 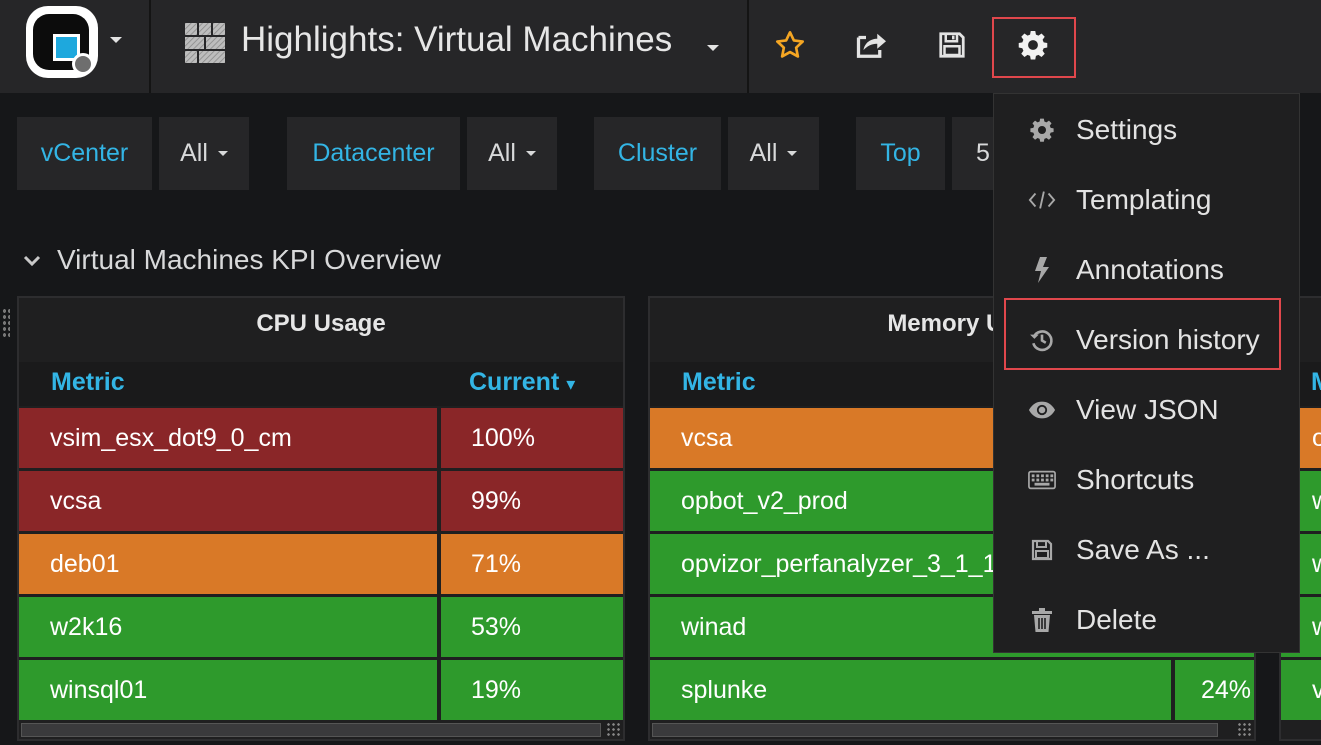 I want to click on star-icon, so click(x=790, y=44).